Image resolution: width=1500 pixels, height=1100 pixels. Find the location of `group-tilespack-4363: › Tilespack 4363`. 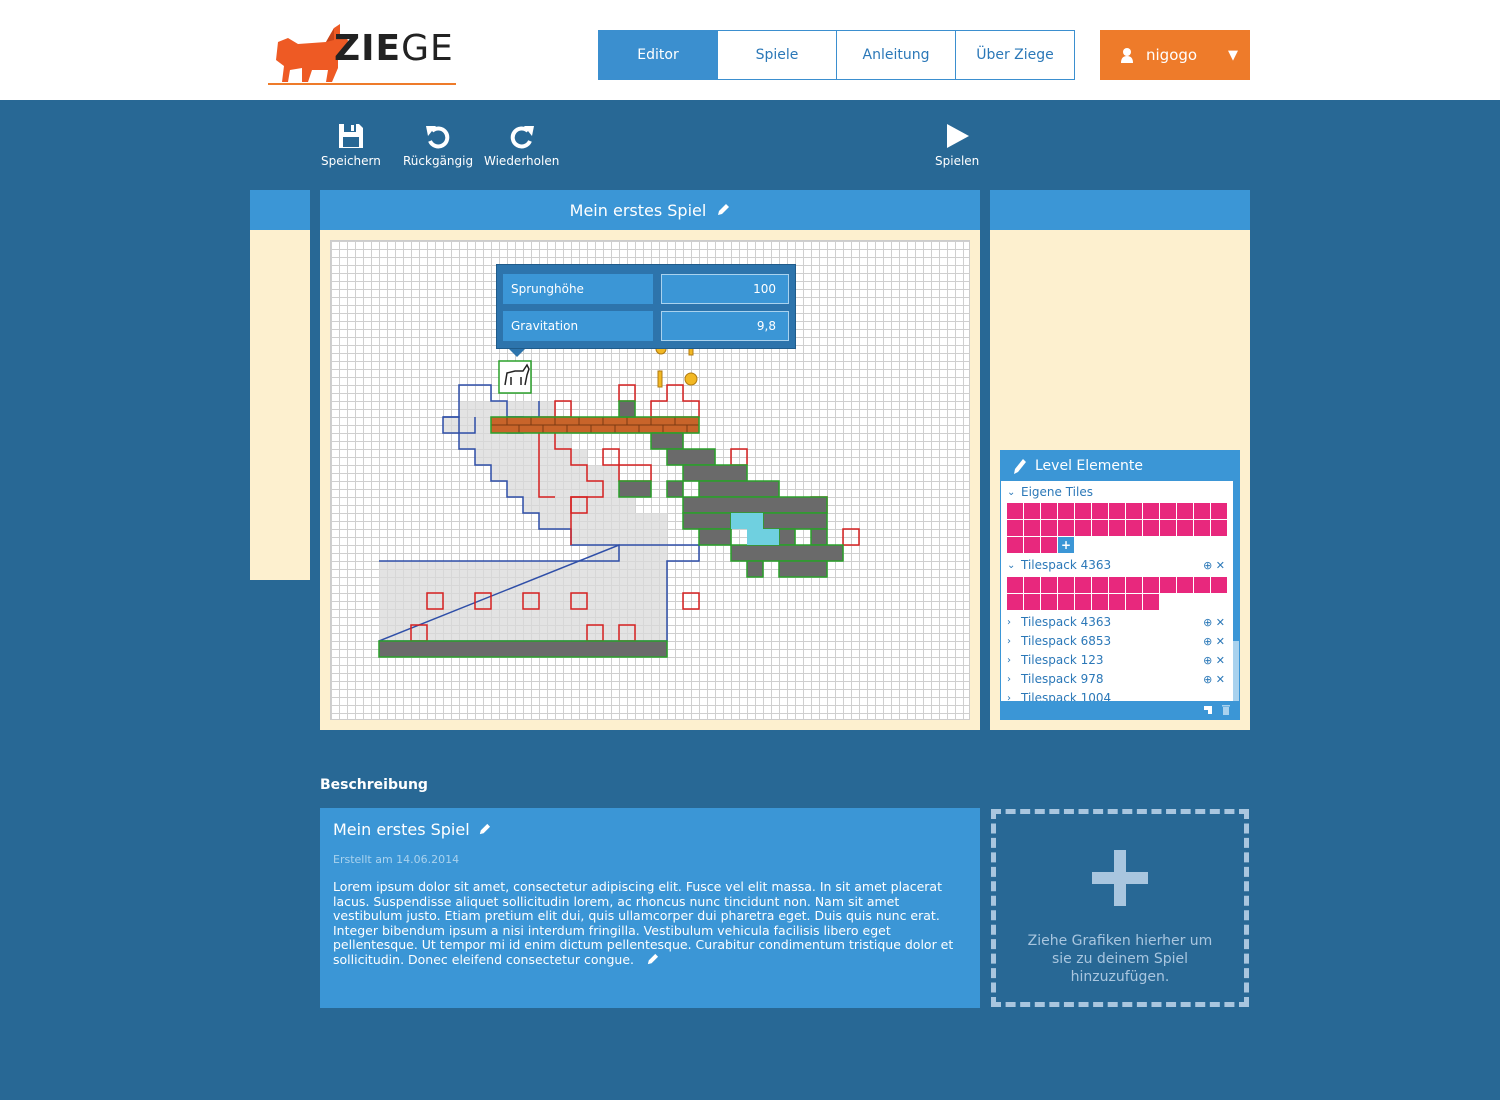

group-tilespack-4363: › Tilespack 4363 is located at coordinates (1059, 622).